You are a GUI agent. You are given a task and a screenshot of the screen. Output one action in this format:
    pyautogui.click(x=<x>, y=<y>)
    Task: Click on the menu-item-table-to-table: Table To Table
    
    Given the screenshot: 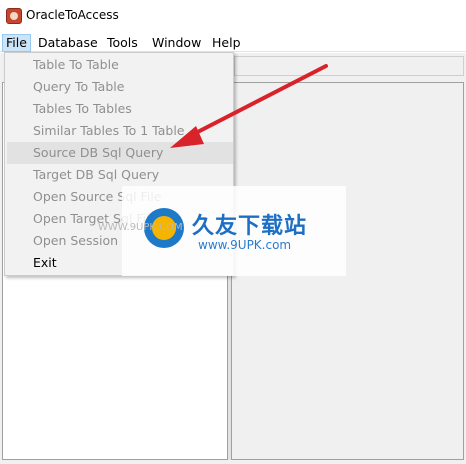 What is the action you would take?
    pyautogui.click(x=120, y=65)
    